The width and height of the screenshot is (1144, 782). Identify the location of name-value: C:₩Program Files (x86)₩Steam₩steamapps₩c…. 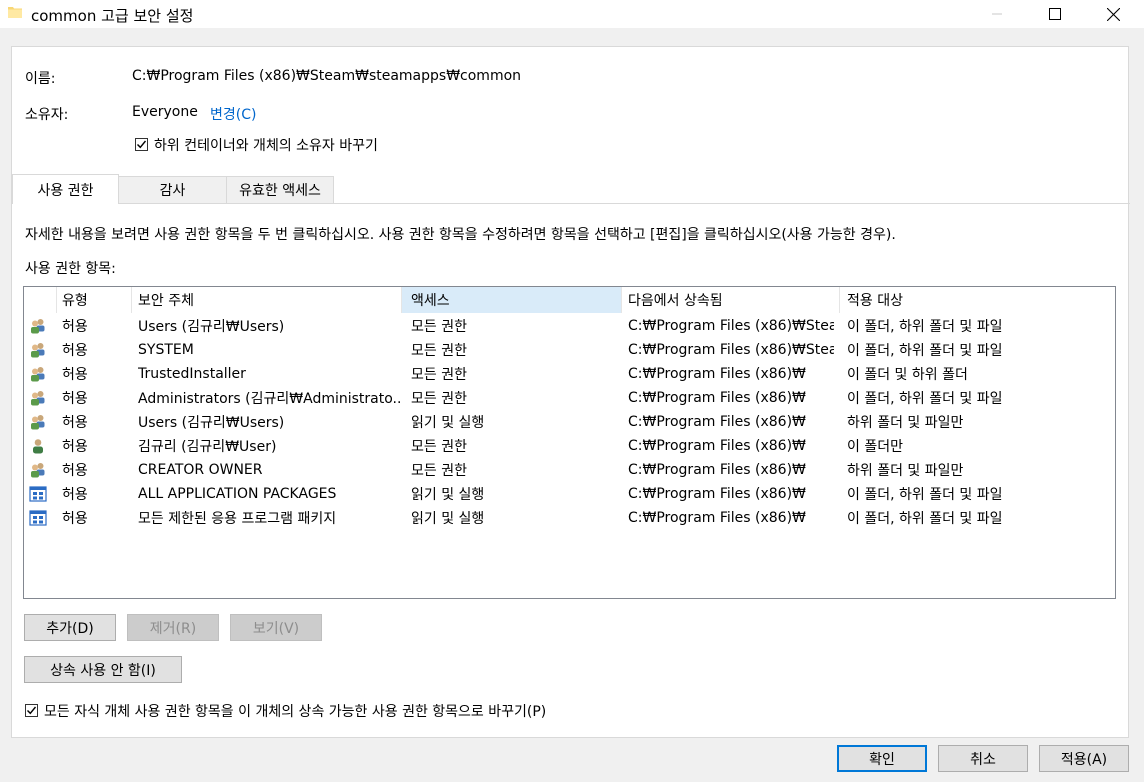
(327, 76).